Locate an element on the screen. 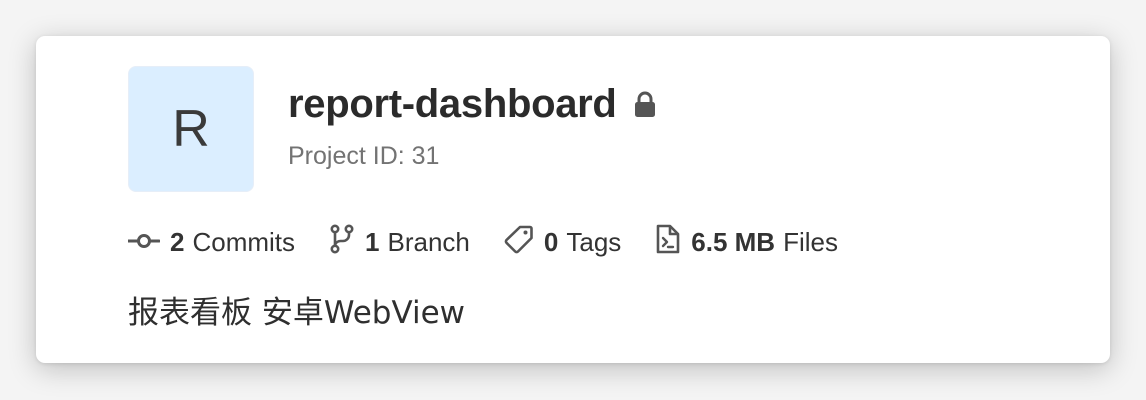 The width and height of the screenshot is (1146, 400). branches-count: 1 is located at coordinates (372, 242).